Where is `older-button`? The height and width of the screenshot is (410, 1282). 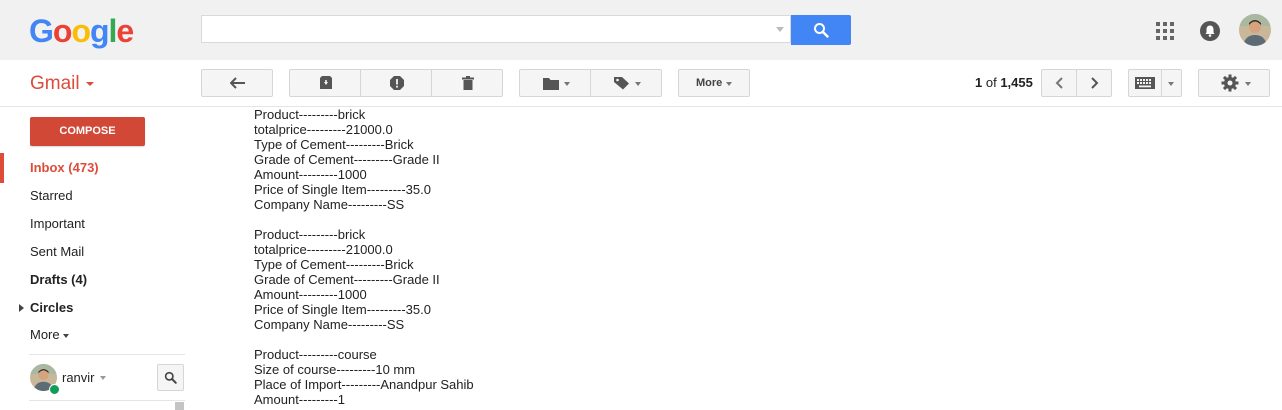
older-button is located at coordinates (1094, 83).